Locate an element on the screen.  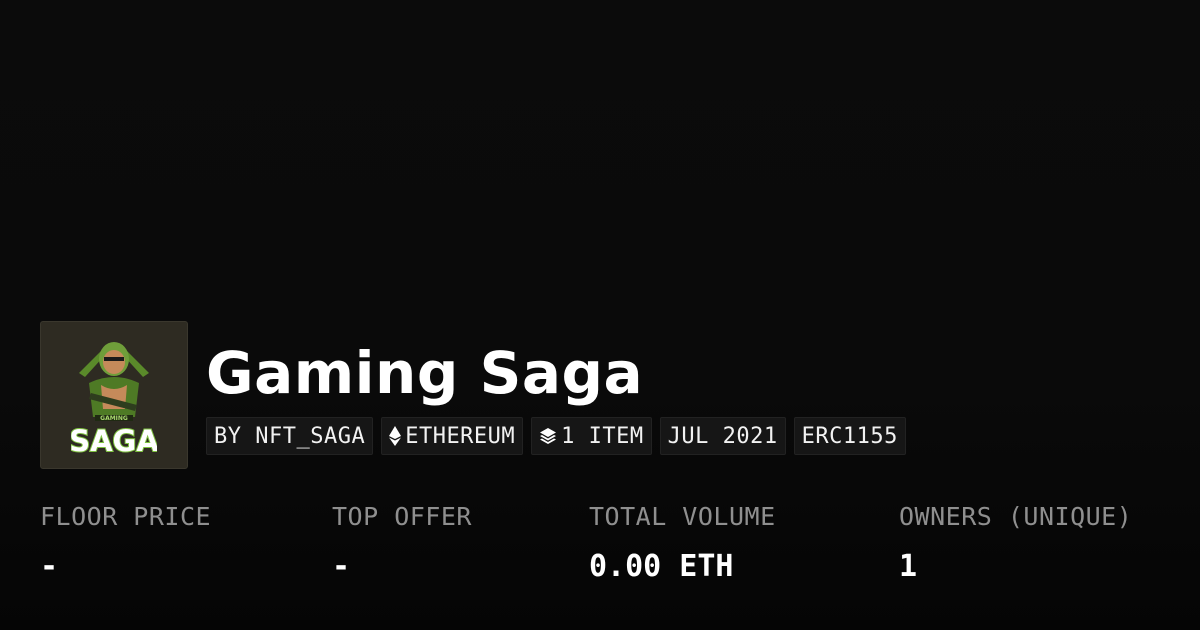
svg-text: SAGA is located at coordinates (114, 440).